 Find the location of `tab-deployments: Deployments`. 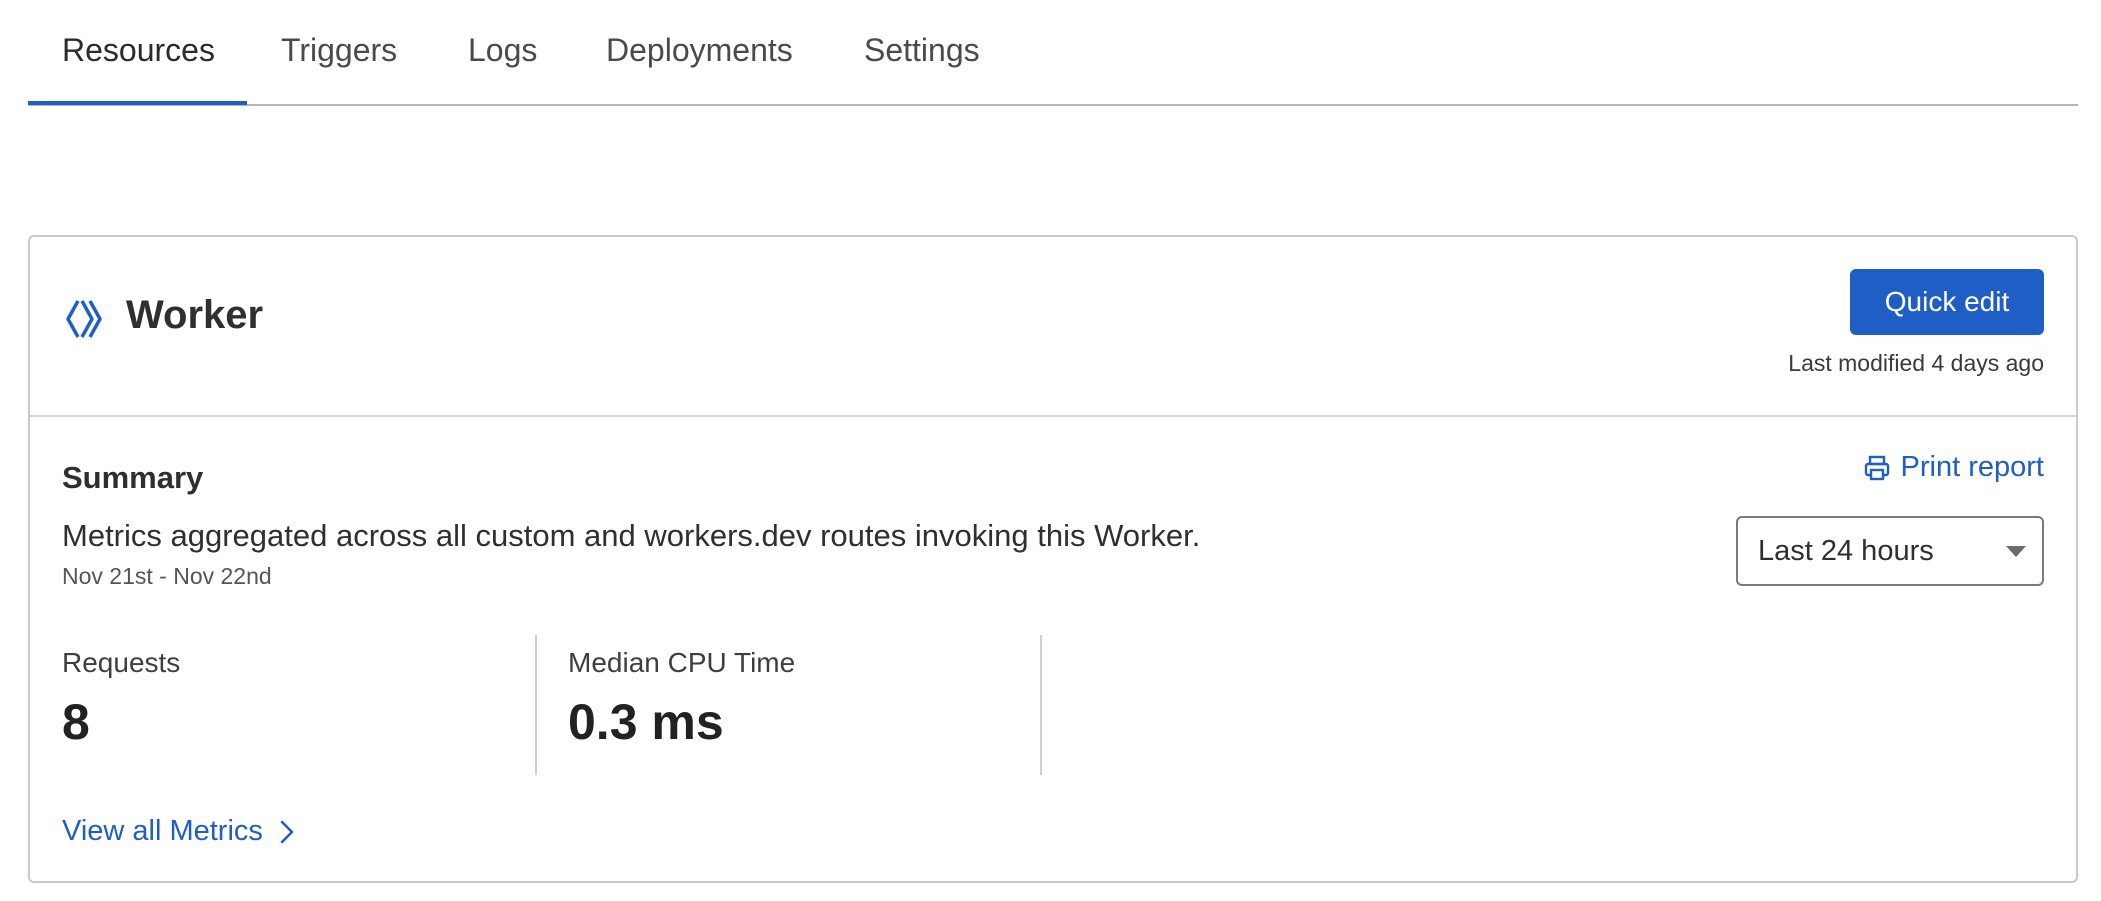

tab-deployments: Deployments is located at coordinates (699, 50).